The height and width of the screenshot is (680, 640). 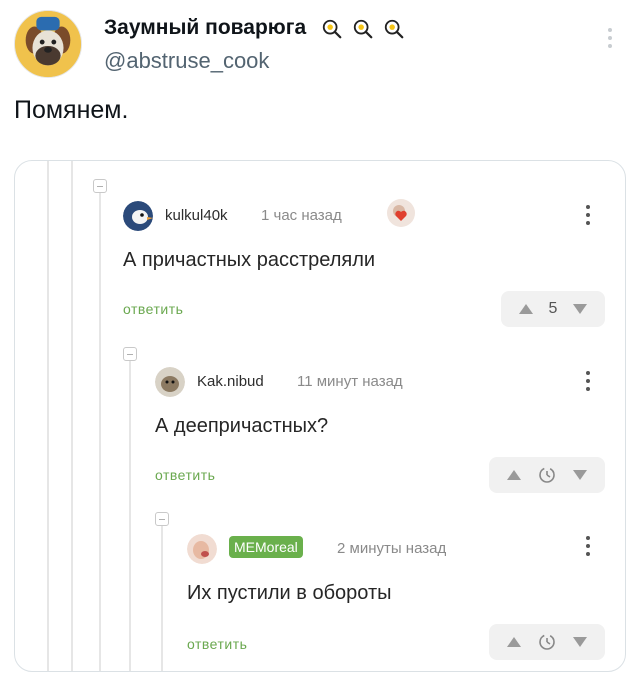 I want to click on profile-avatar, so click(x=48, y=44).